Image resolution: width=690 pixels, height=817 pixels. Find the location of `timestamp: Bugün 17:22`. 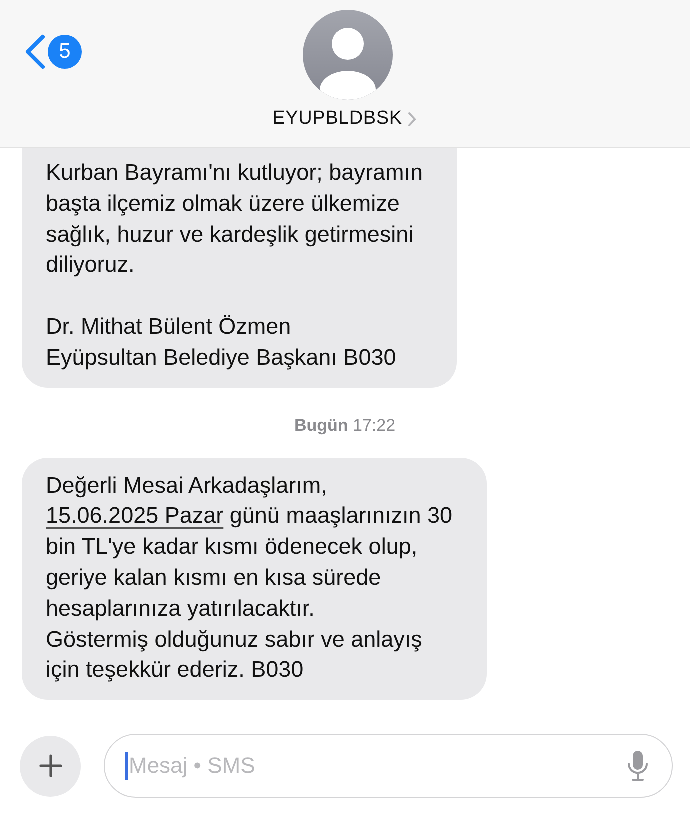

timestamp: Bugün 17:22 is located at coordinates (345, 426).